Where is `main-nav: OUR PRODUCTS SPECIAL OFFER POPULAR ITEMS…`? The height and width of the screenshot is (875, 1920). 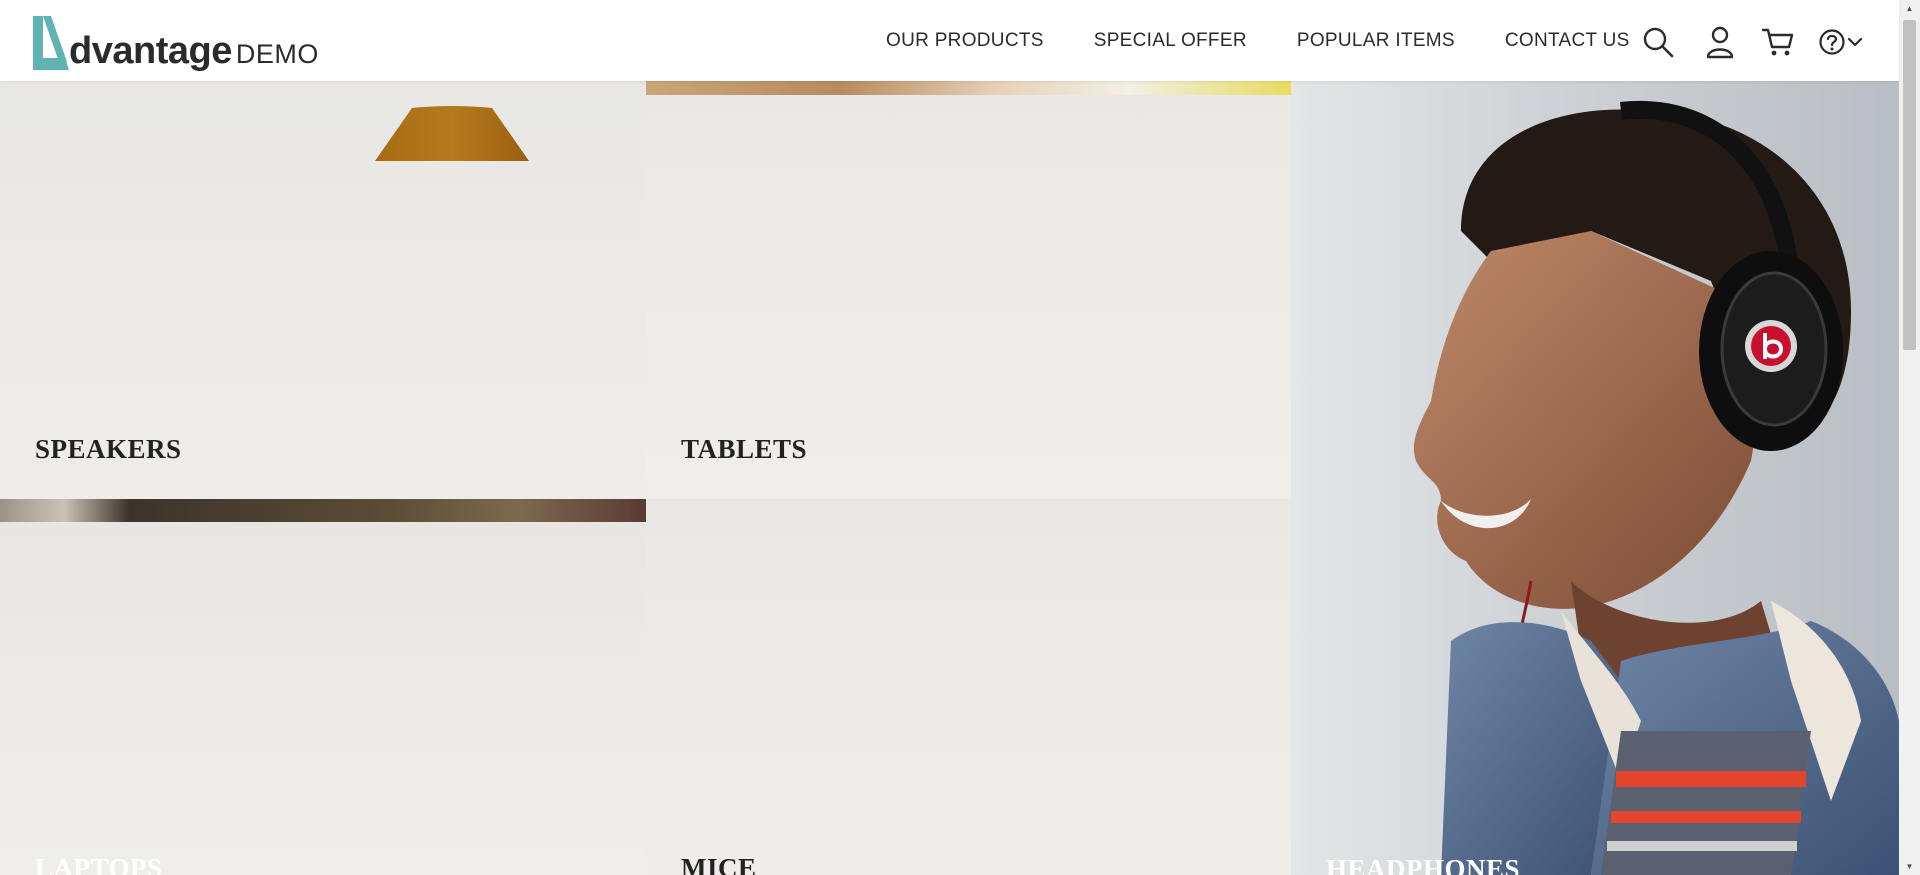
main-nav: OUR PRODUCTS SPECIAL OFFER POPULAR ITEMS… is located at coordinates (1258, 40).